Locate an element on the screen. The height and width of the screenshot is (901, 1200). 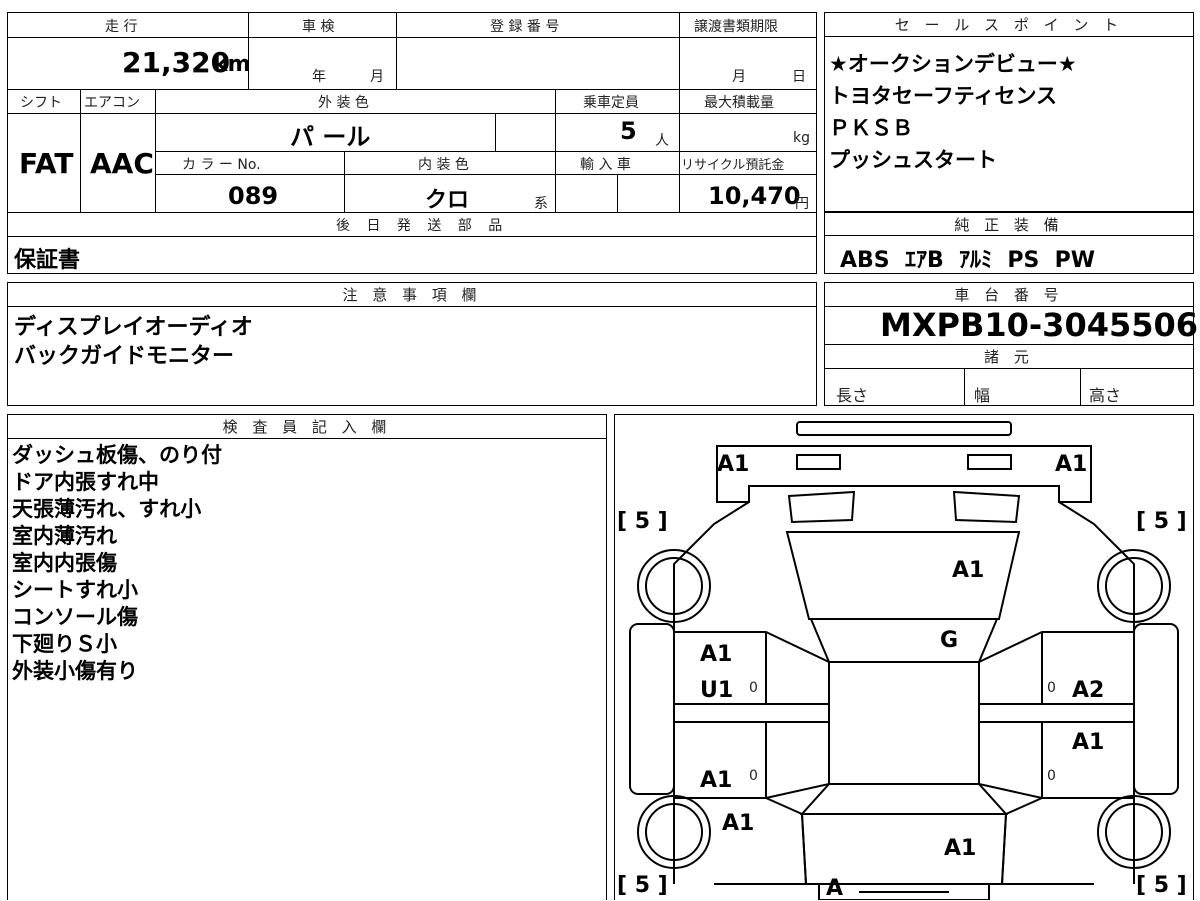
rear-panel is located at coordinates (904, 474).